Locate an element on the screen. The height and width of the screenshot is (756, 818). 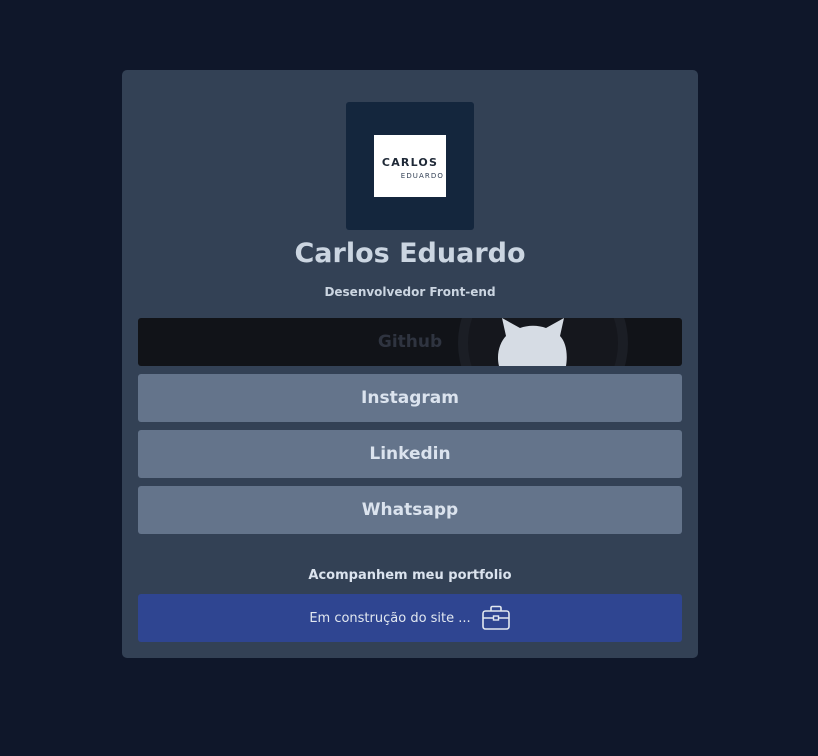
linkedin-link-label: Linkedin is located at coordinates (410, 454).